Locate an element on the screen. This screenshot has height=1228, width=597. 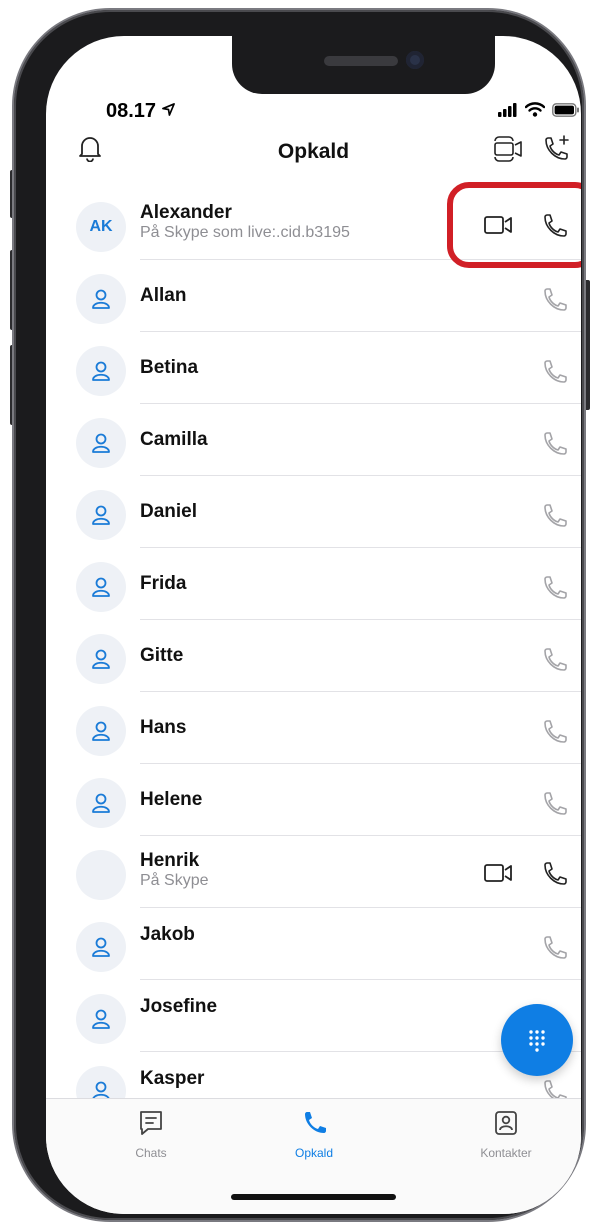
speaker is located at coordinates (361, 61).